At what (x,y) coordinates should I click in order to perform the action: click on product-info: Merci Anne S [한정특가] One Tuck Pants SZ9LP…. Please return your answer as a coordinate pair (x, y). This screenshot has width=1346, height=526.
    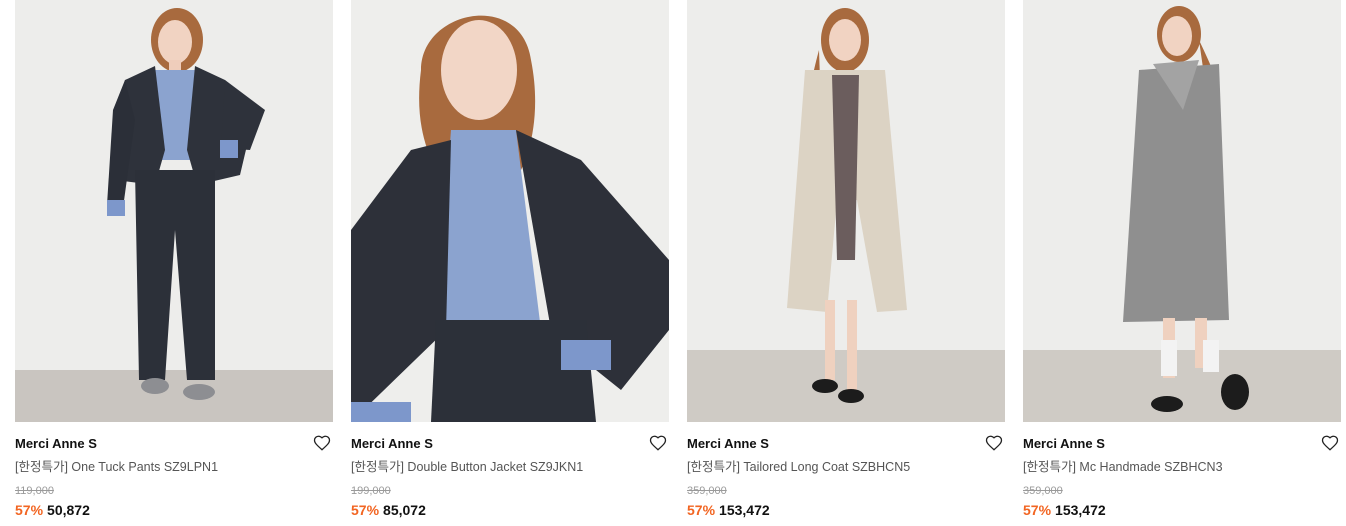
    Looking at the image, I should click on (174, 470).